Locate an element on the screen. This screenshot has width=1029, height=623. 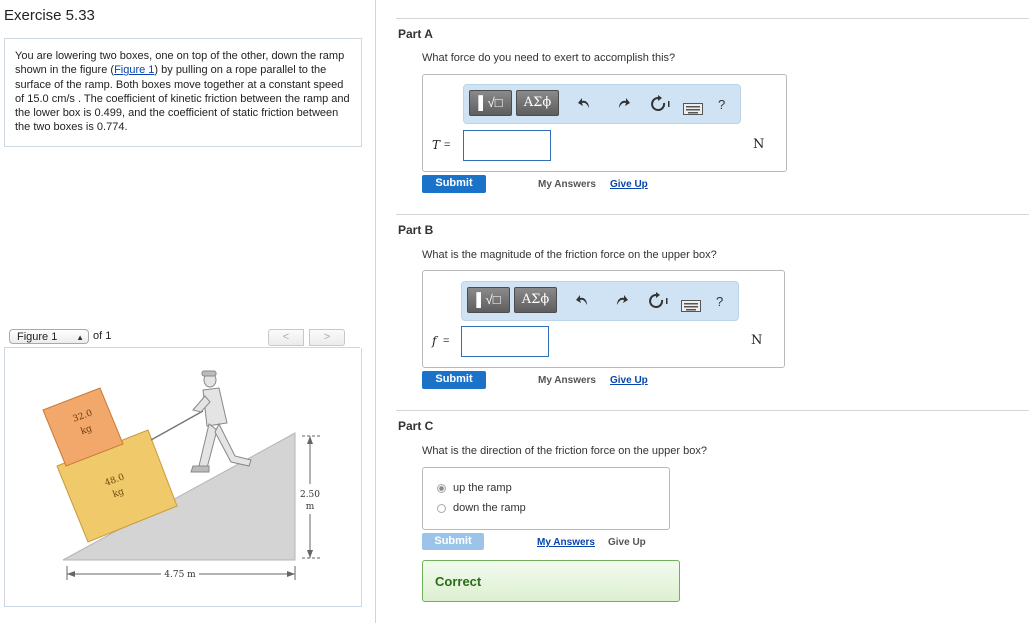
exercise-title: Exercise 5.33 is located at coordinates (49, 15).